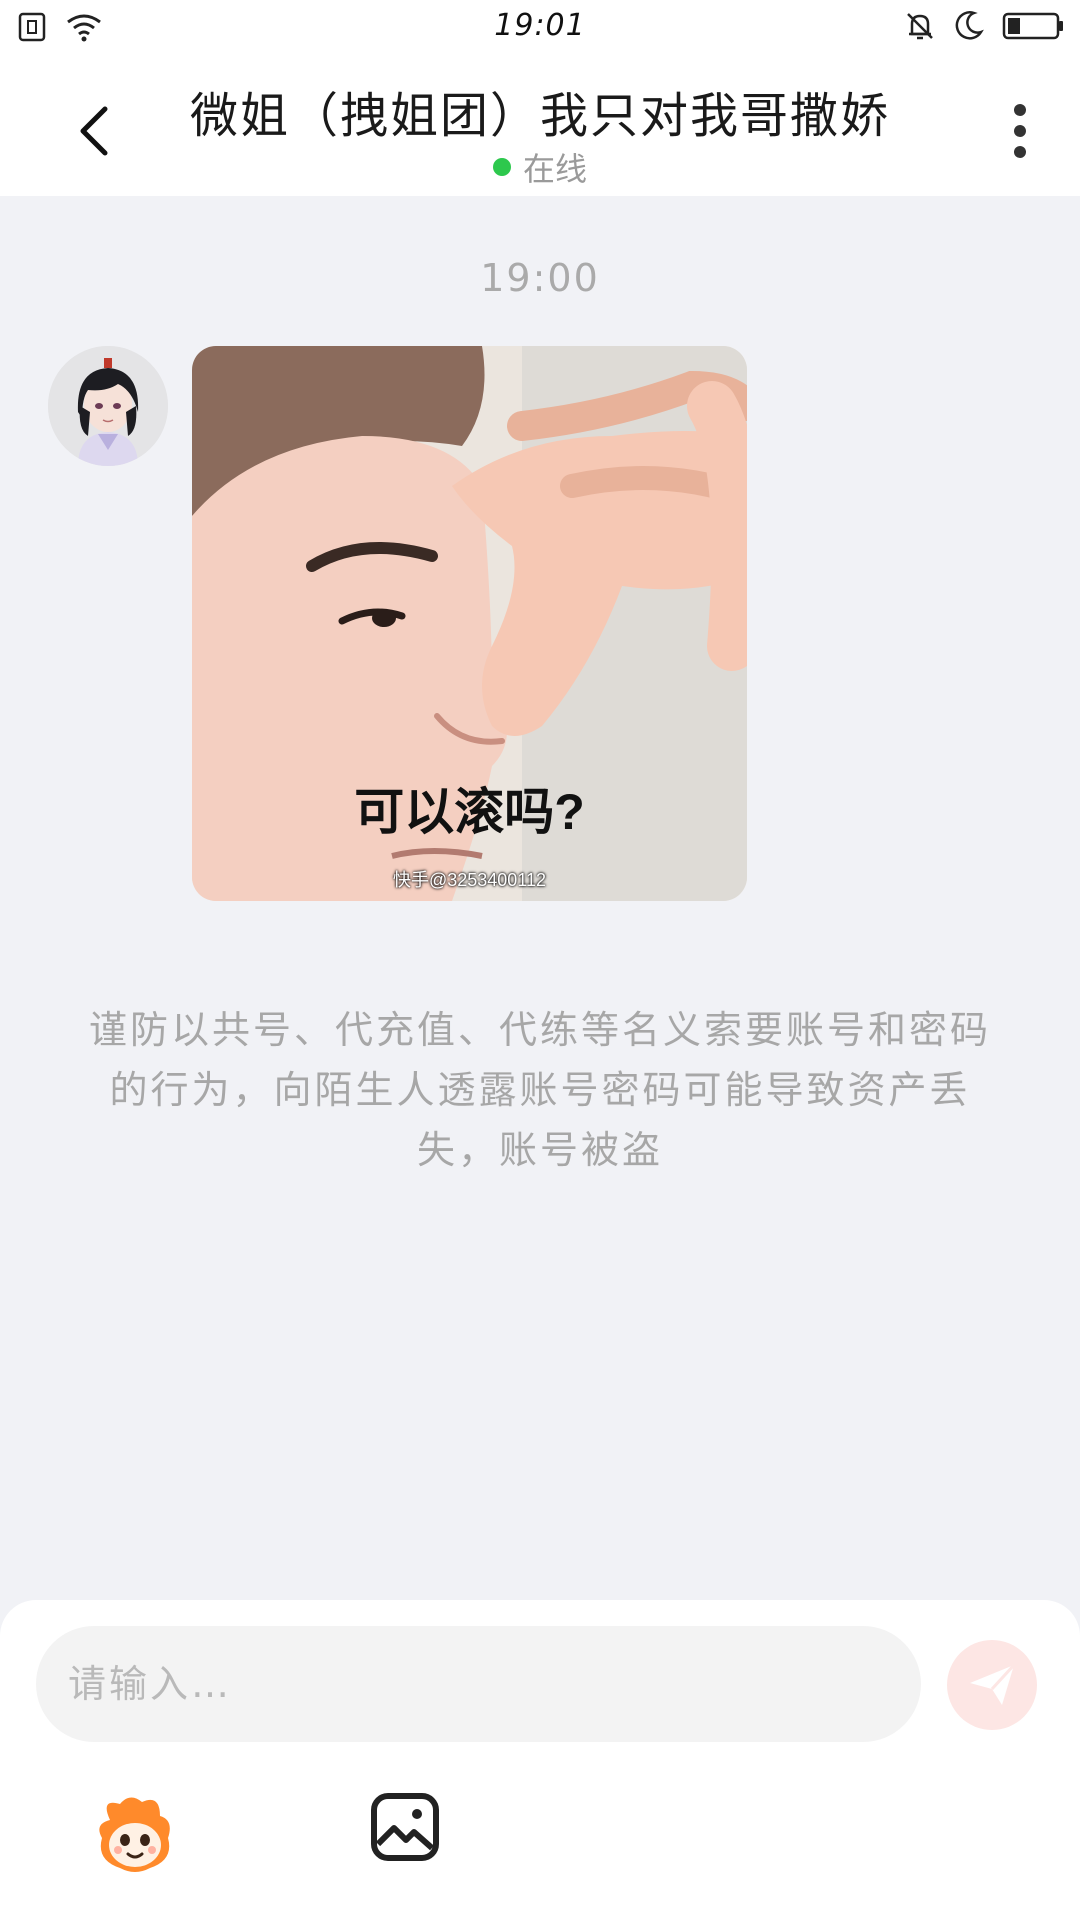  I want to click on image-icon, so click(405, 1827).